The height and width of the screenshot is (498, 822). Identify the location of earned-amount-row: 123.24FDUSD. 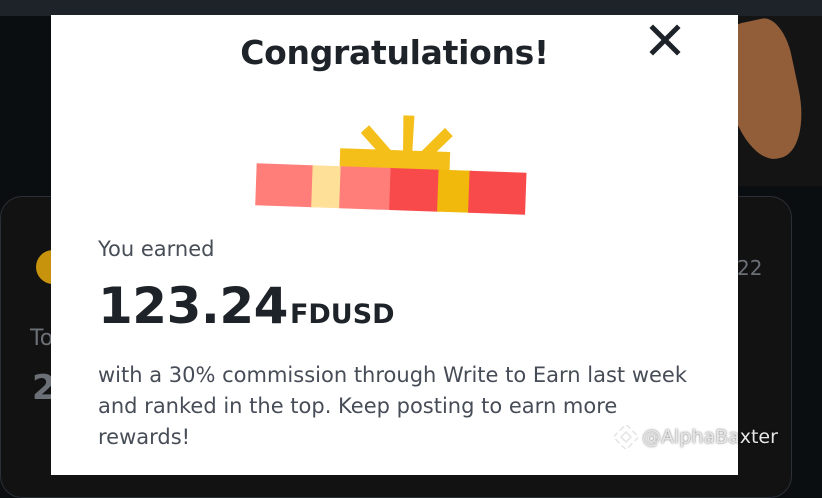
(246, 306).